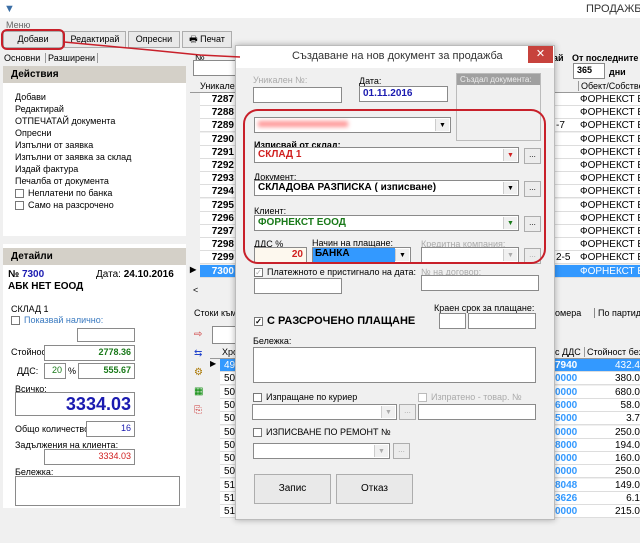 The image size is (640, 543). What do you see at coordinates (33, 39) in the screenshot?
I see `annotation-add-highlight` at bounding box center [33, 39].